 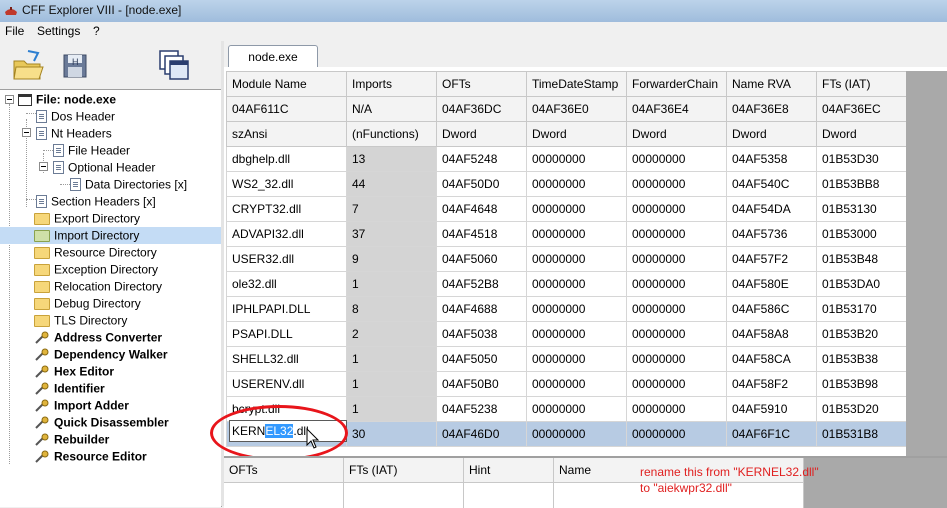 What do you see at coordinates (286, 284) in the screenshot?
I see `cell-module-name: ole32.dll` at bounding box center [286, 284].